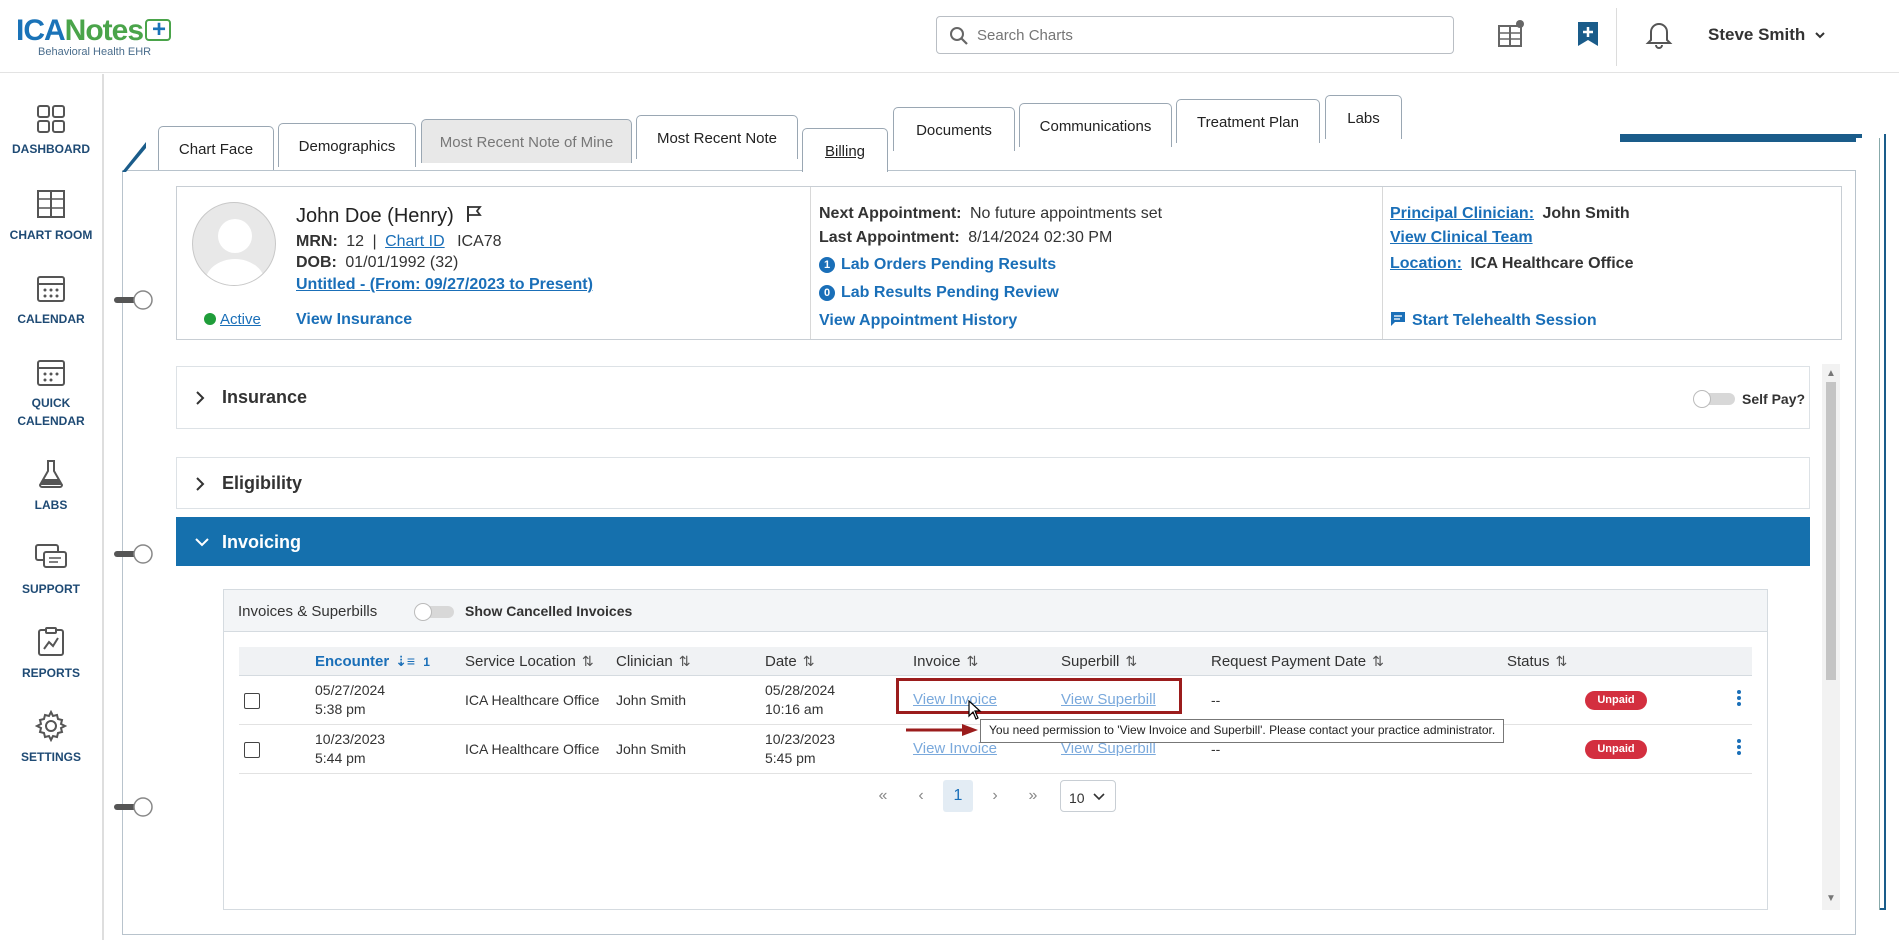 This screenshot has height=940, width=1899. Describe the element at coordinates (942, 730) in the screenshot. I see `arrow-right-icon` at that location.